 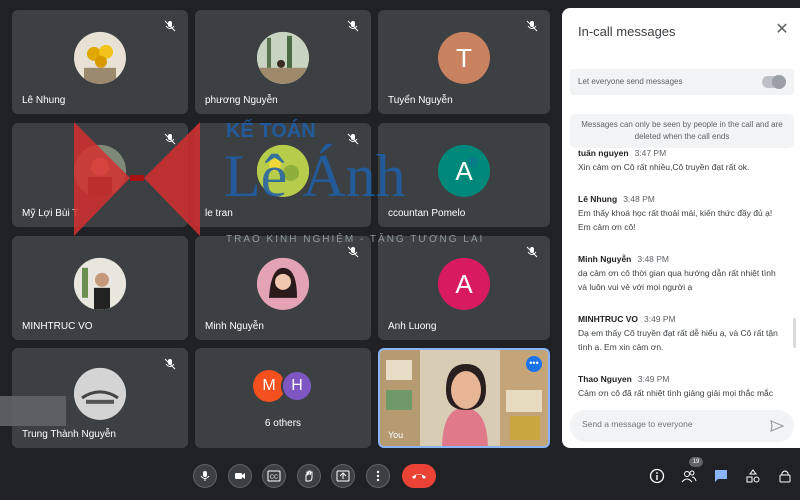 What do you see at coordinates (605, 259) in the screenshot?
I see `message-sender: Minh Nguyễn` at bounding box center [605, 259].